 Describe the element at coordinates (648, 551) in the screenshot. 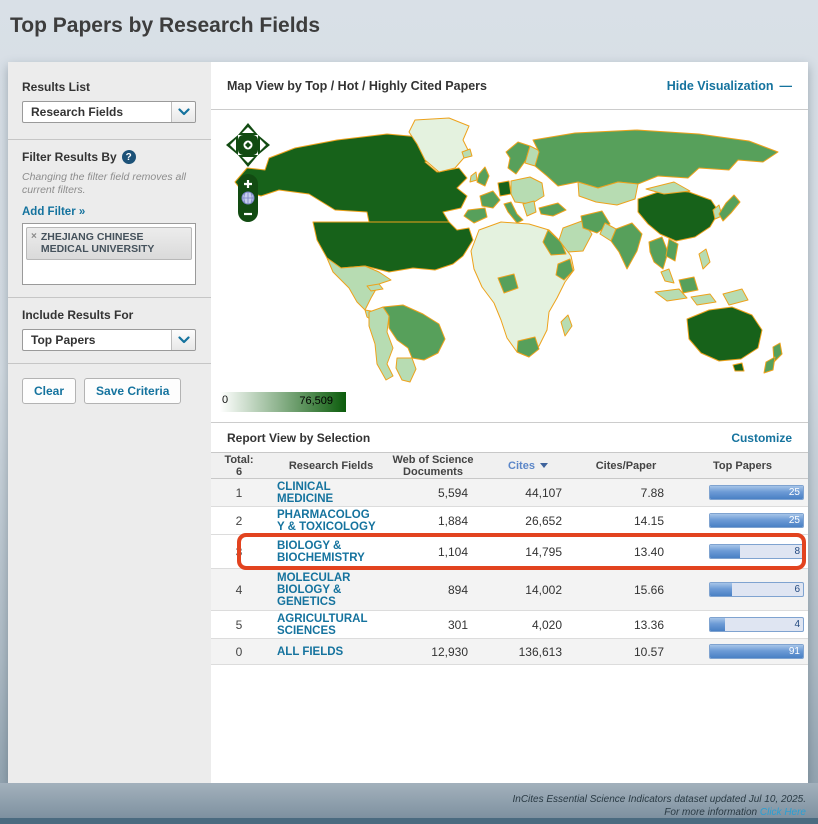

I see `cites-paper-cell: 13.40` at that location.